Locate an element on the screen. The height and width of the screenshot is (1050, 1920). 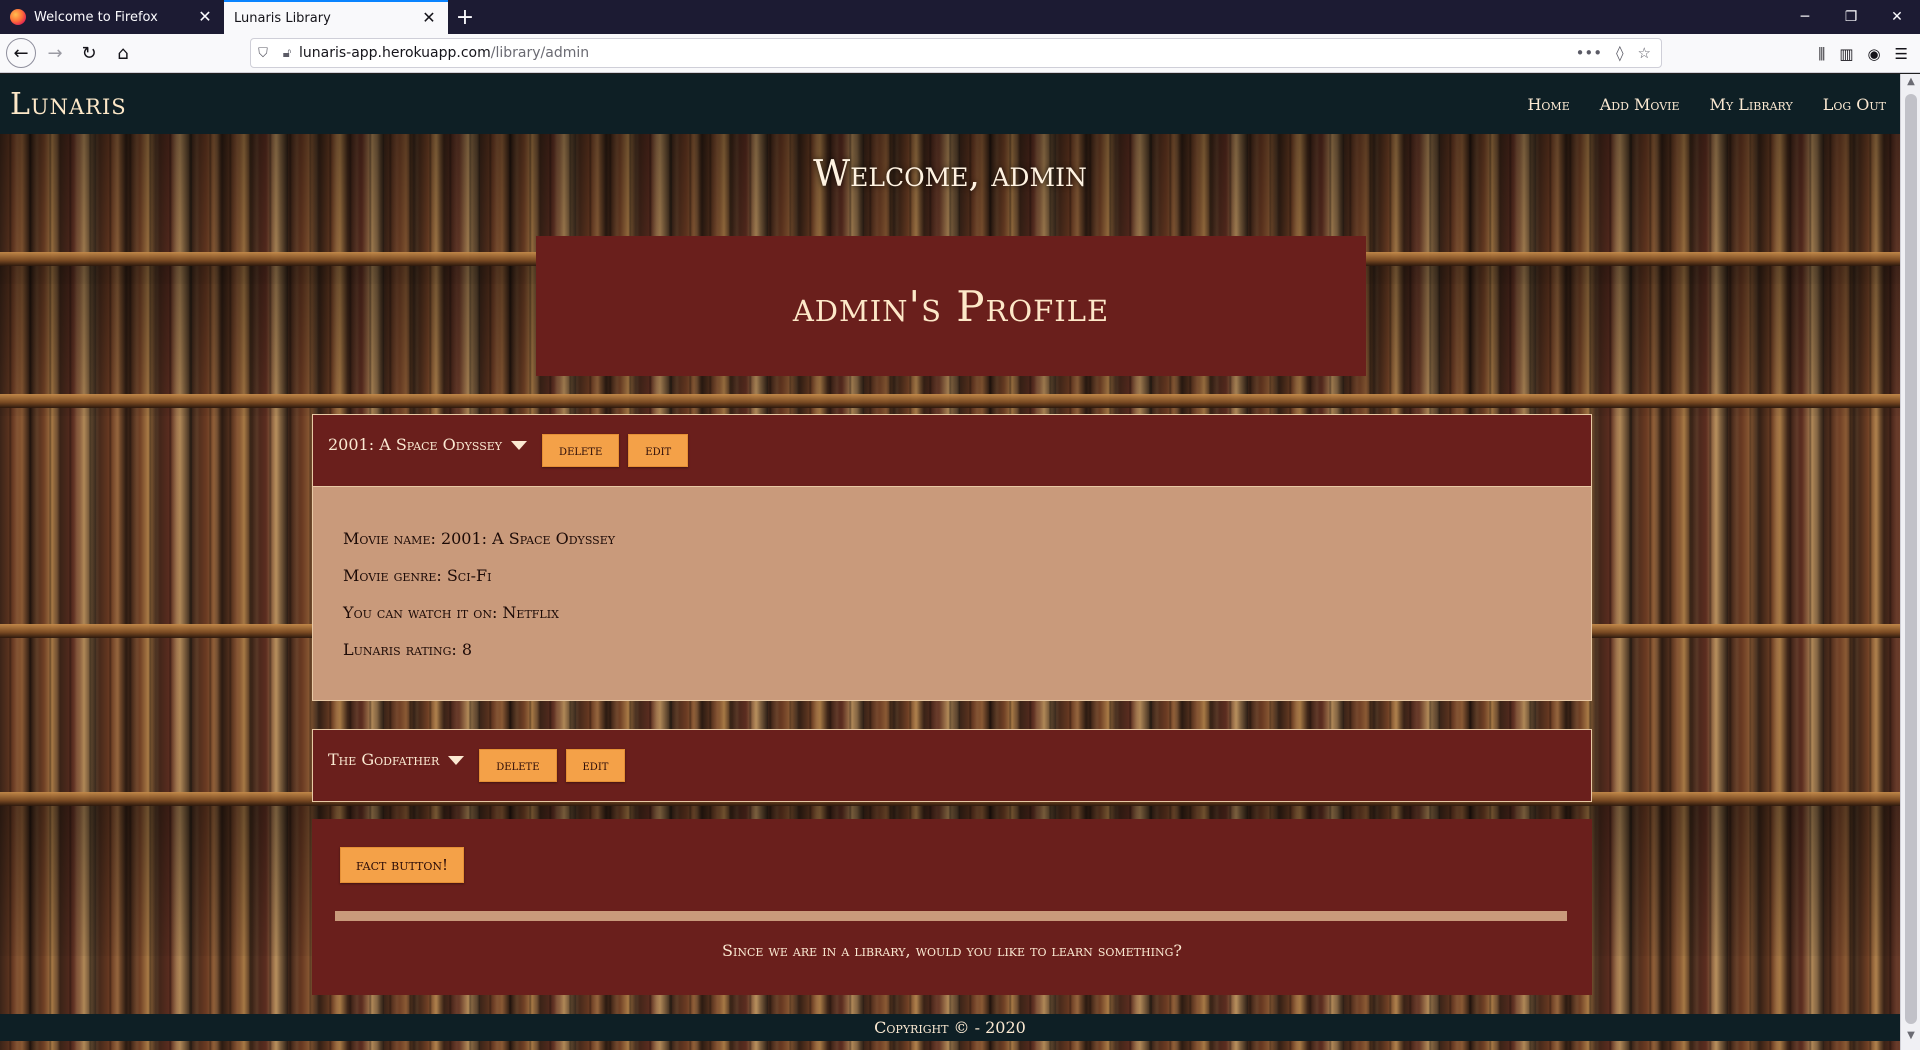
page-scrollbar: ▲ ▼ is located at coordinates (1910, 562).